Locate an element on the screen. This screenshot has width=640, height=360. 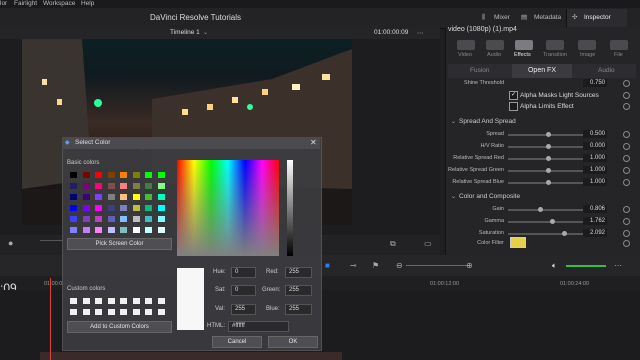
menu-item-workspace: Workspace is located at coordinates (59, 4).